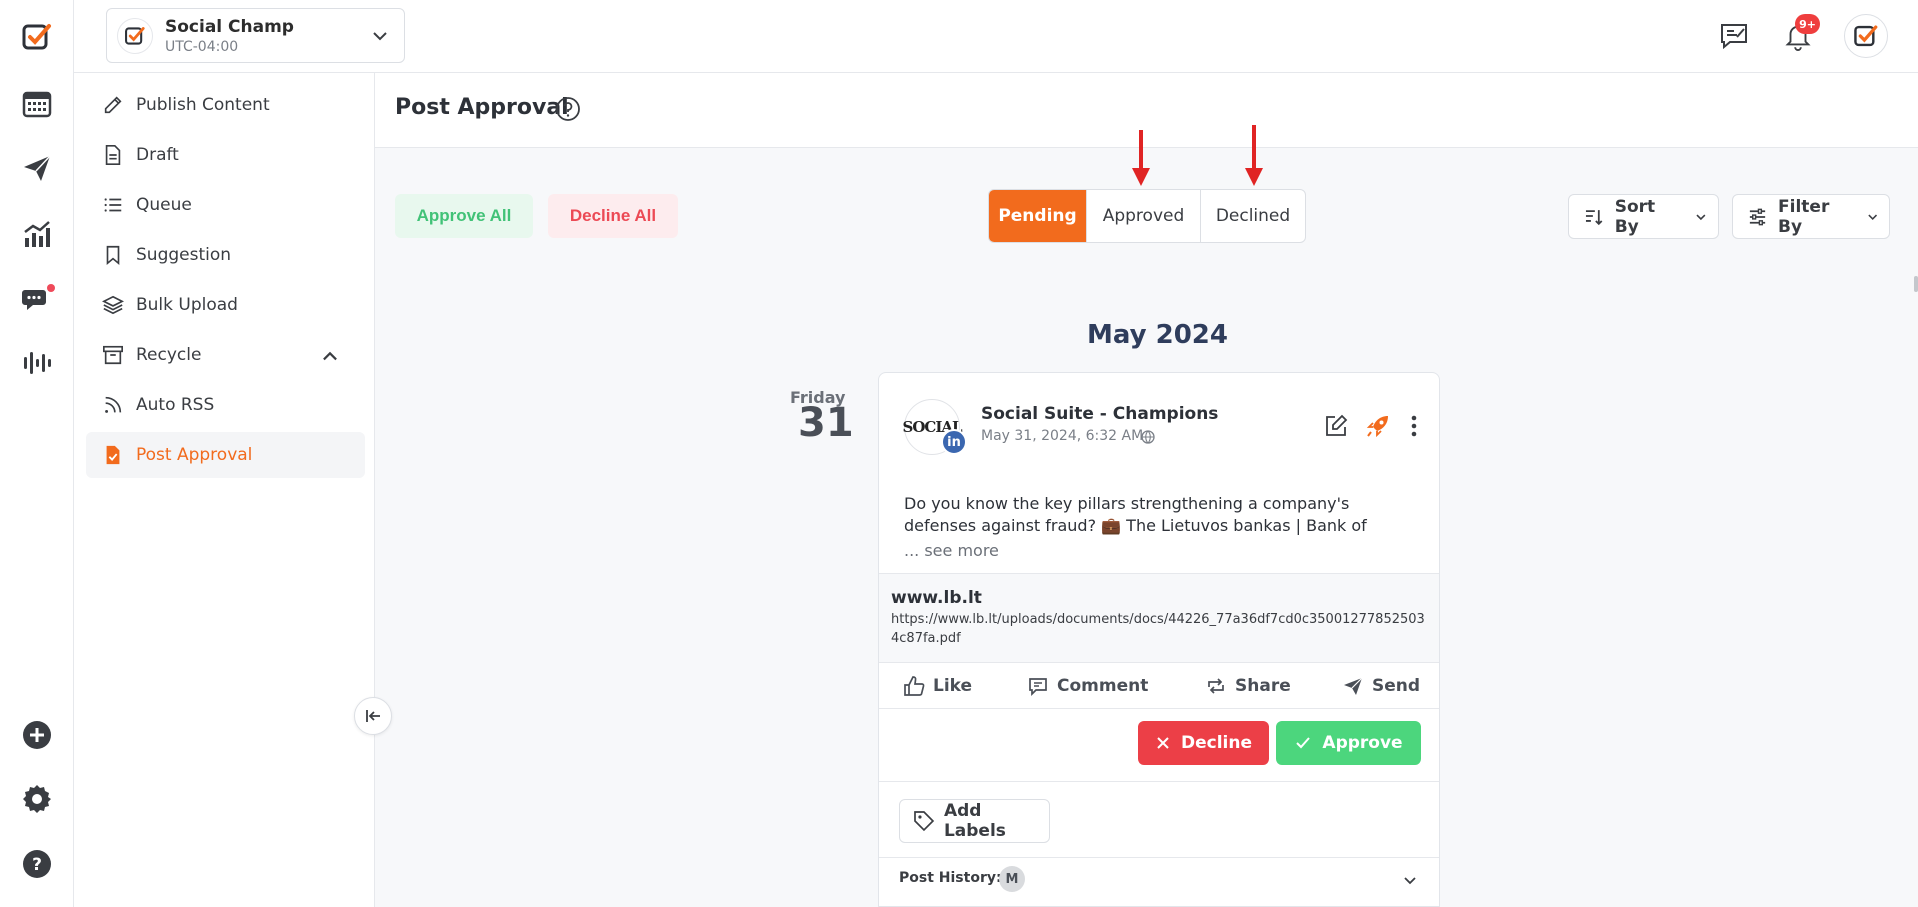 The image size is (1918, 907). I want to click on top-bar: Social Champ UTC-04:00 9+, so click(996, 36).